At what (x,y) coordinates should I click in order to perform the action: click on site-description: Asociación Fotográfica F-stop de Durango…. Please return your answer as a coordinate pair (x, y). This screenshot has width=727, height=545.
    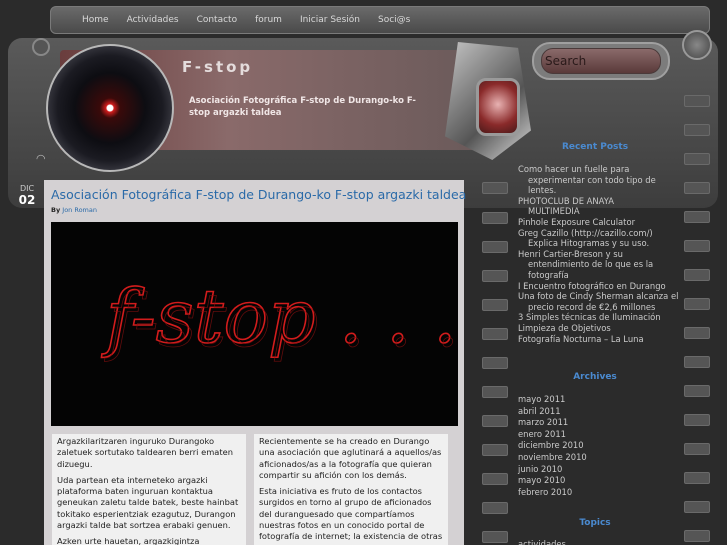
    Looking at the image, I should click on (302, 107).